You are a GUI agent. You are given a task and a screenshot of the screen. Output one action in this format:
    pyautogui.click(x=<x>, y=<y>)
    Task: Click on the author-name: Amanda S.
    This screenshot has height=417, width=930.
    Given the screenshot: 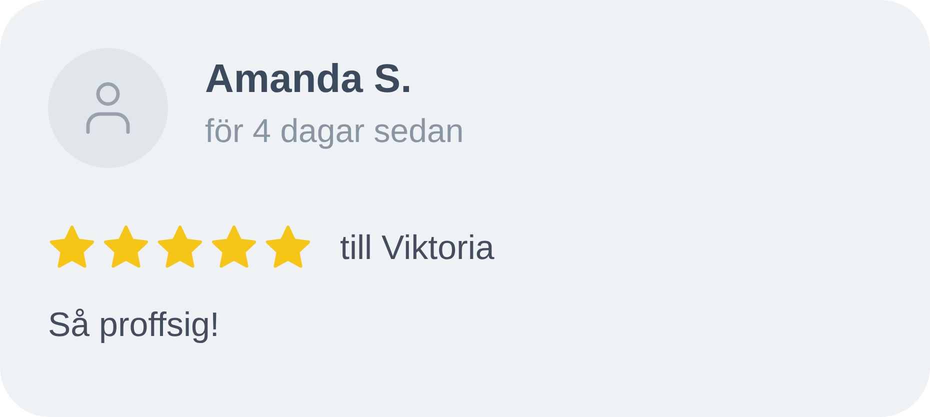 What is the action you would take?
    pyautogui.click(x=309, y=79)
    